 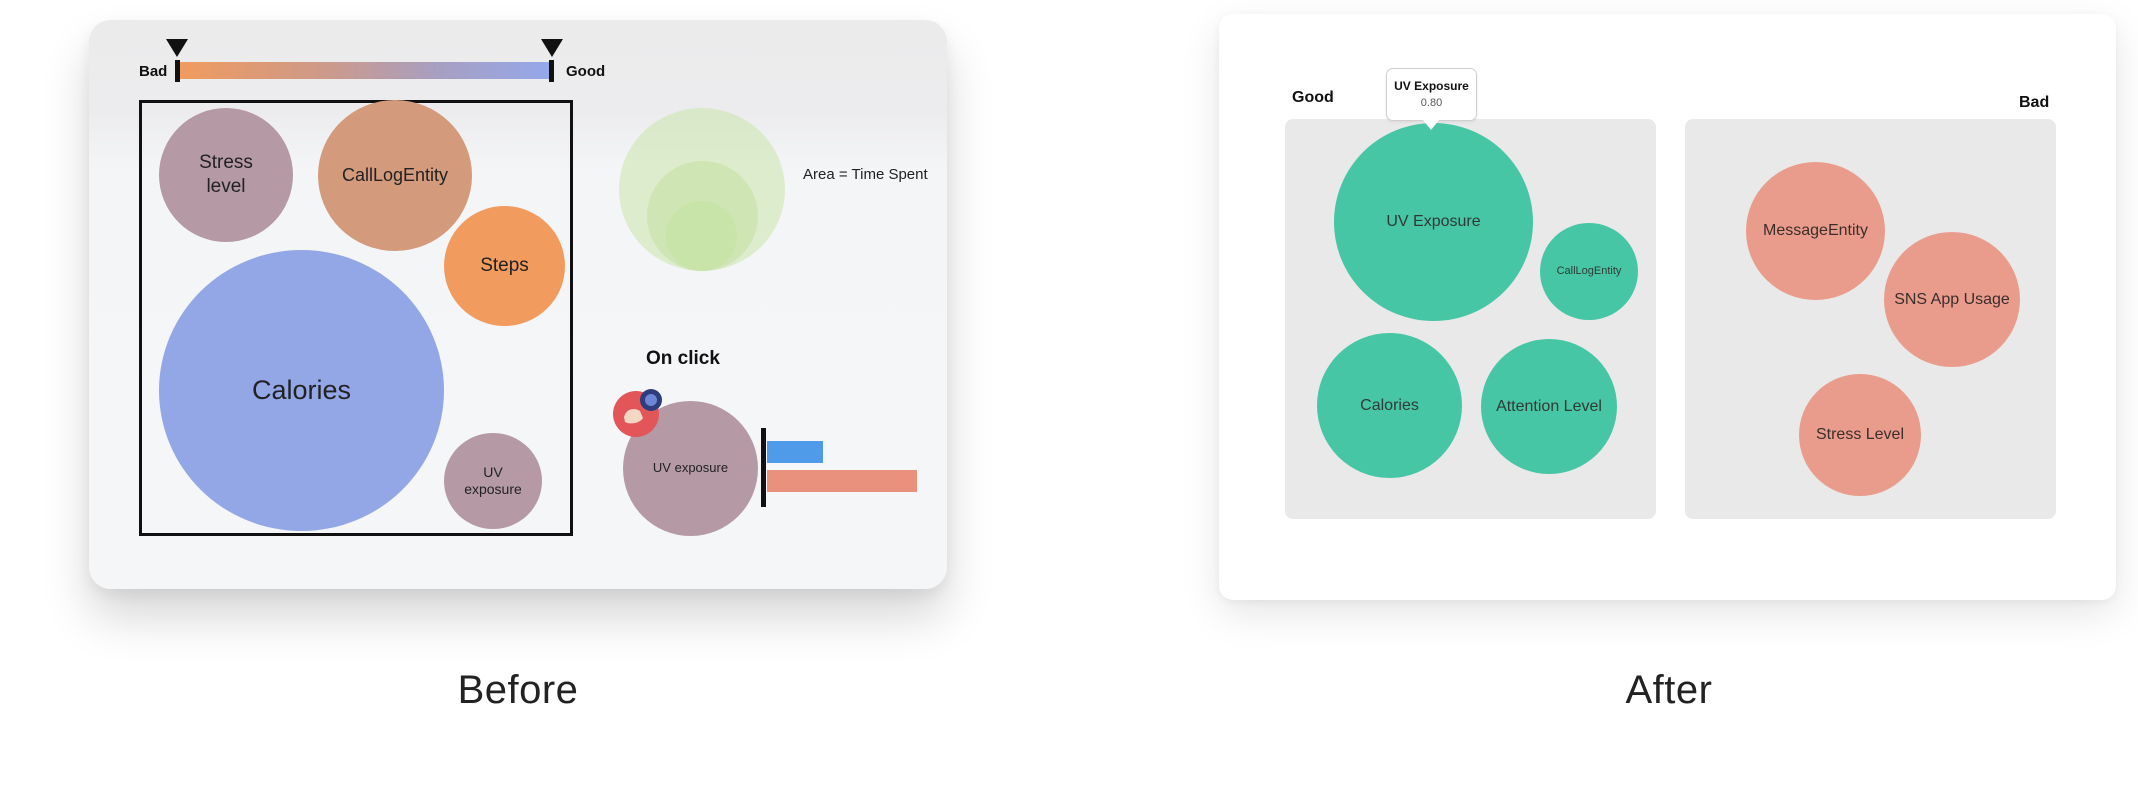 I want to click on scale-right-marker-icon, so click(x=552, y=48).